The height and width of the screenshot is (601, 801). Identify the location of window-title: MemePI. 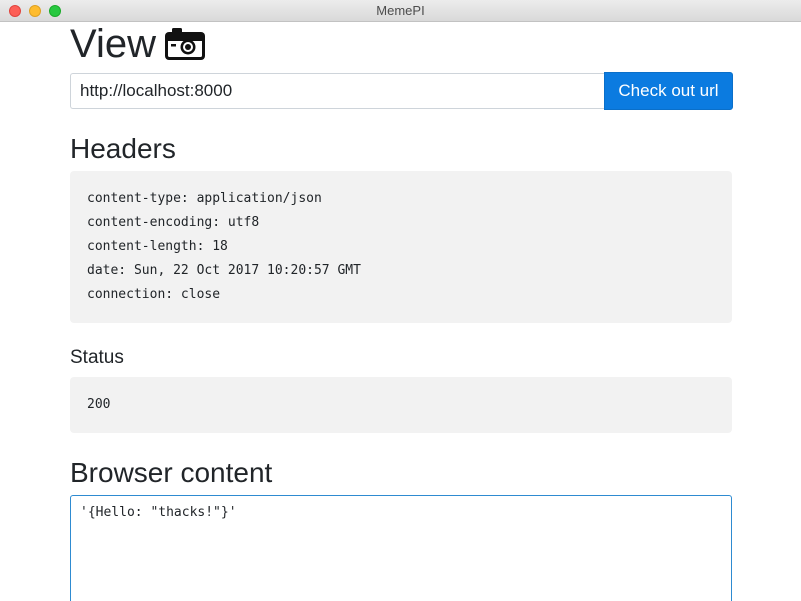
(400, 10).